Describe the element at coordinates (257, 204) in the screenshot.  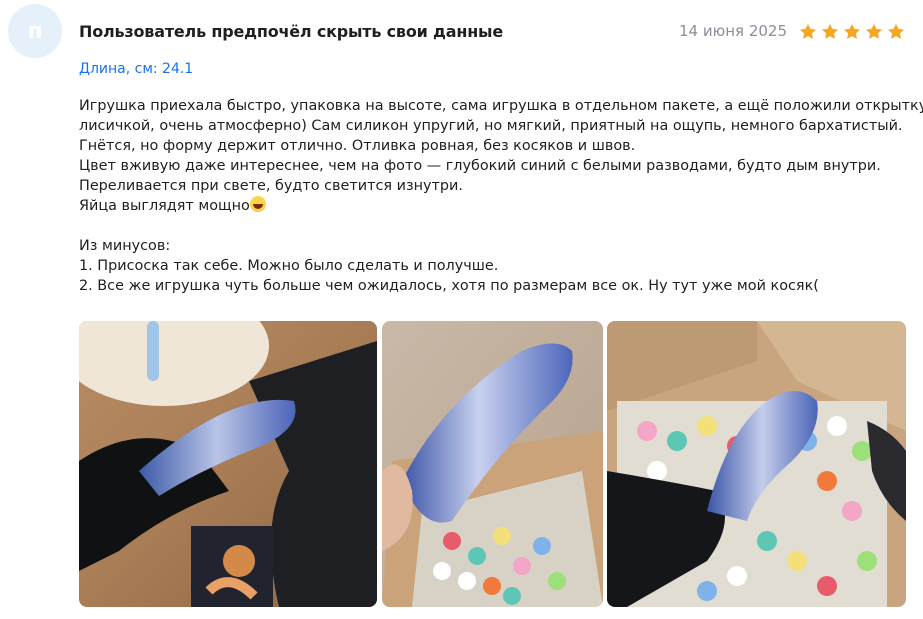
I see `laughing-emoji-icon` at that location.